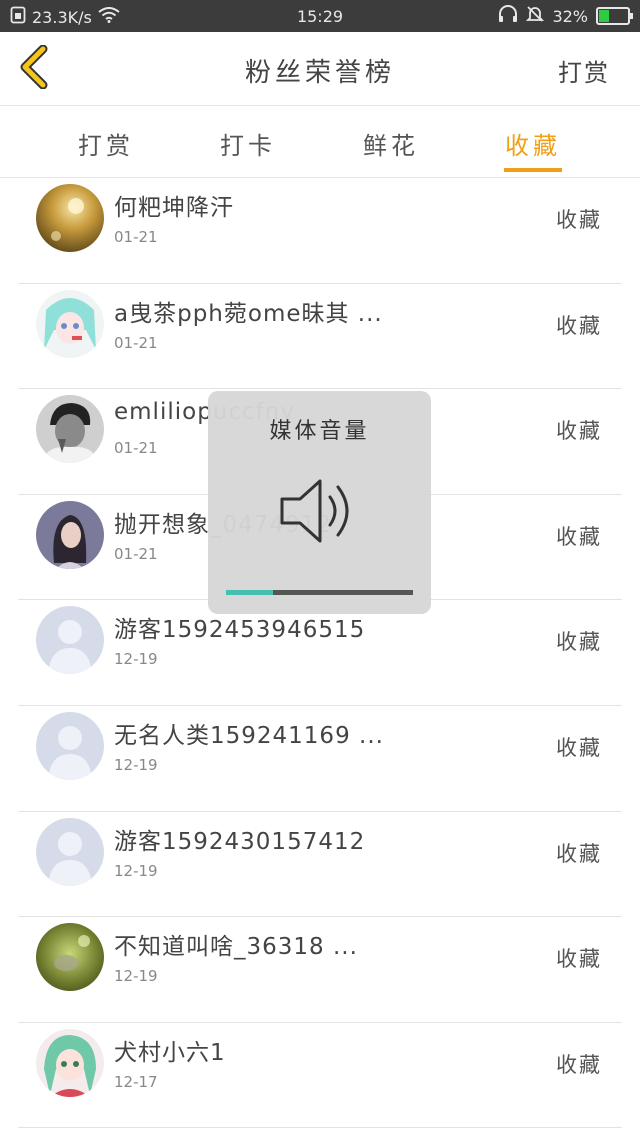 The height and width of the screenshot is (1138, 640). What do you see at coordinates (240, 630) in the screenshot?
I see `fan-name: 游客1592453946515` at bounding box center [240, 630].